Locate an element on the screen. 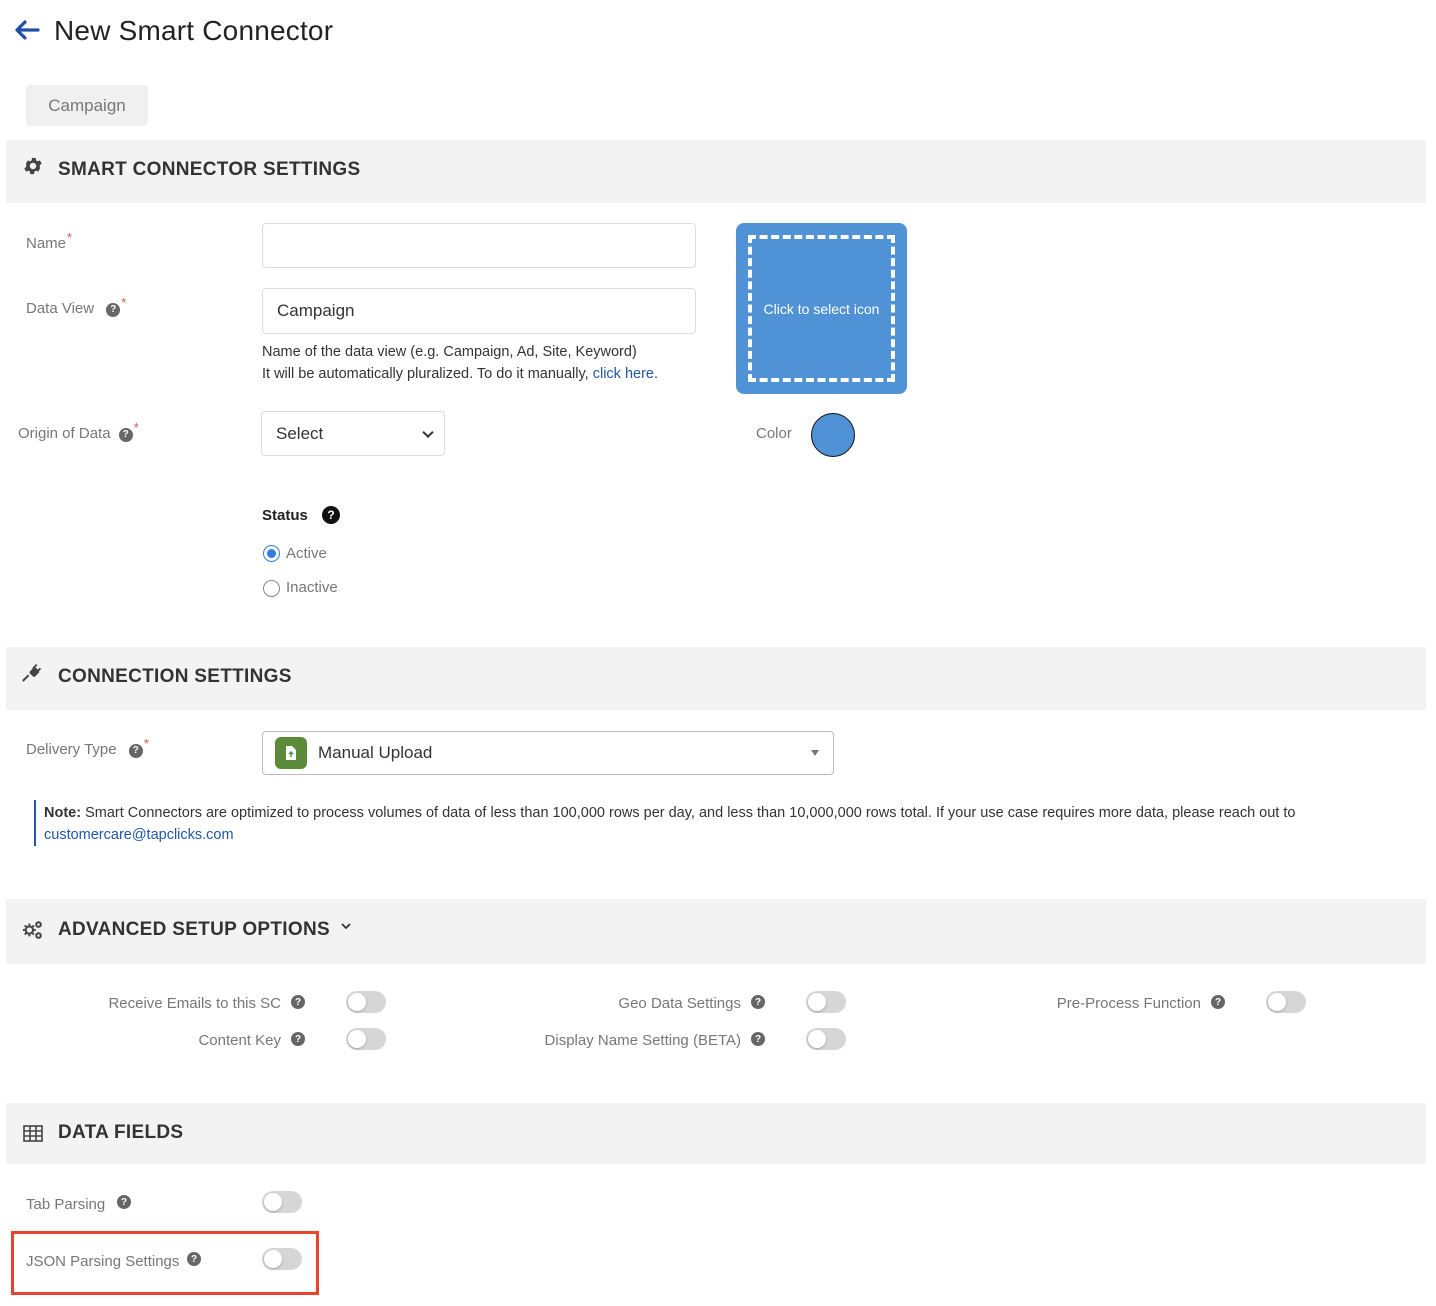 This screenshot has width=1436, height=1306. back-arrow-icon is located at coordinates (27, 30).